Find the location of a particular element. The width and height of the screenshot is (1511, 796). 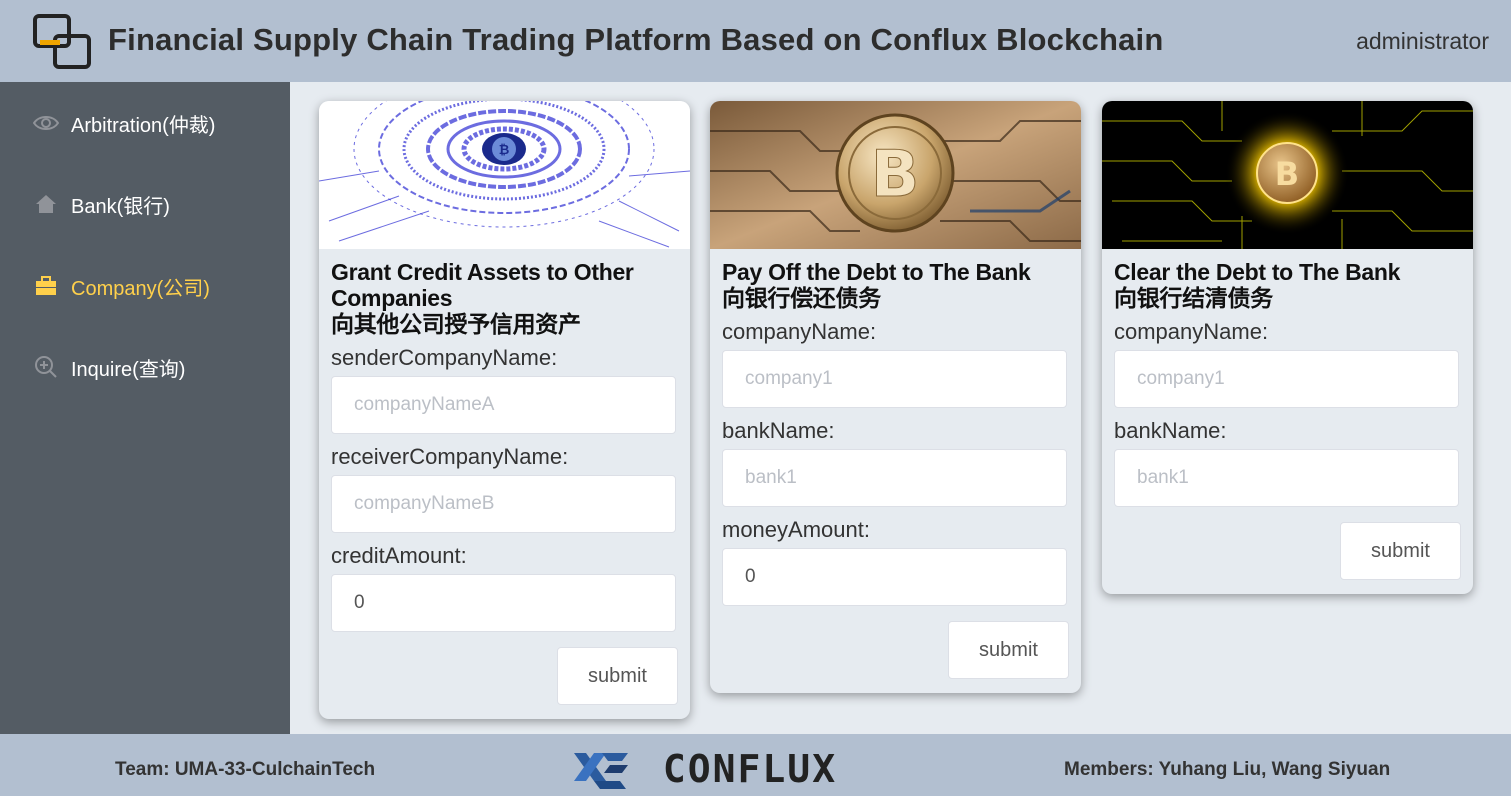

user-name: administrator is located at coordinates (1422, 41).